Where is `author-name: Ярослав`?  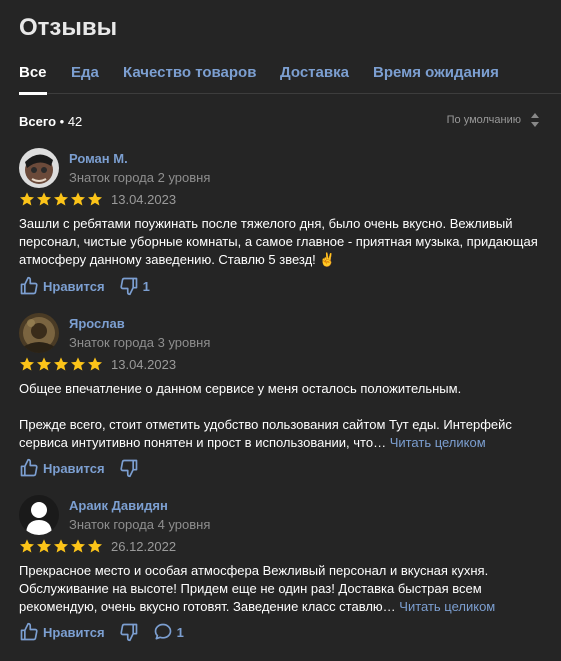
author-name: Ярослав is located at coordinates (97, 323).